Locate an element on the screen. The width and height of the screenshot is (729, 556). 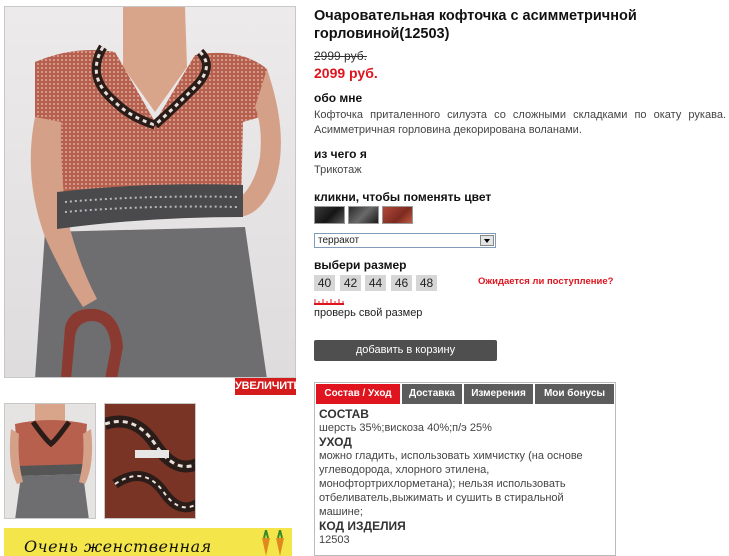
care-heading: УХОД is located at coordinates (335, 442).